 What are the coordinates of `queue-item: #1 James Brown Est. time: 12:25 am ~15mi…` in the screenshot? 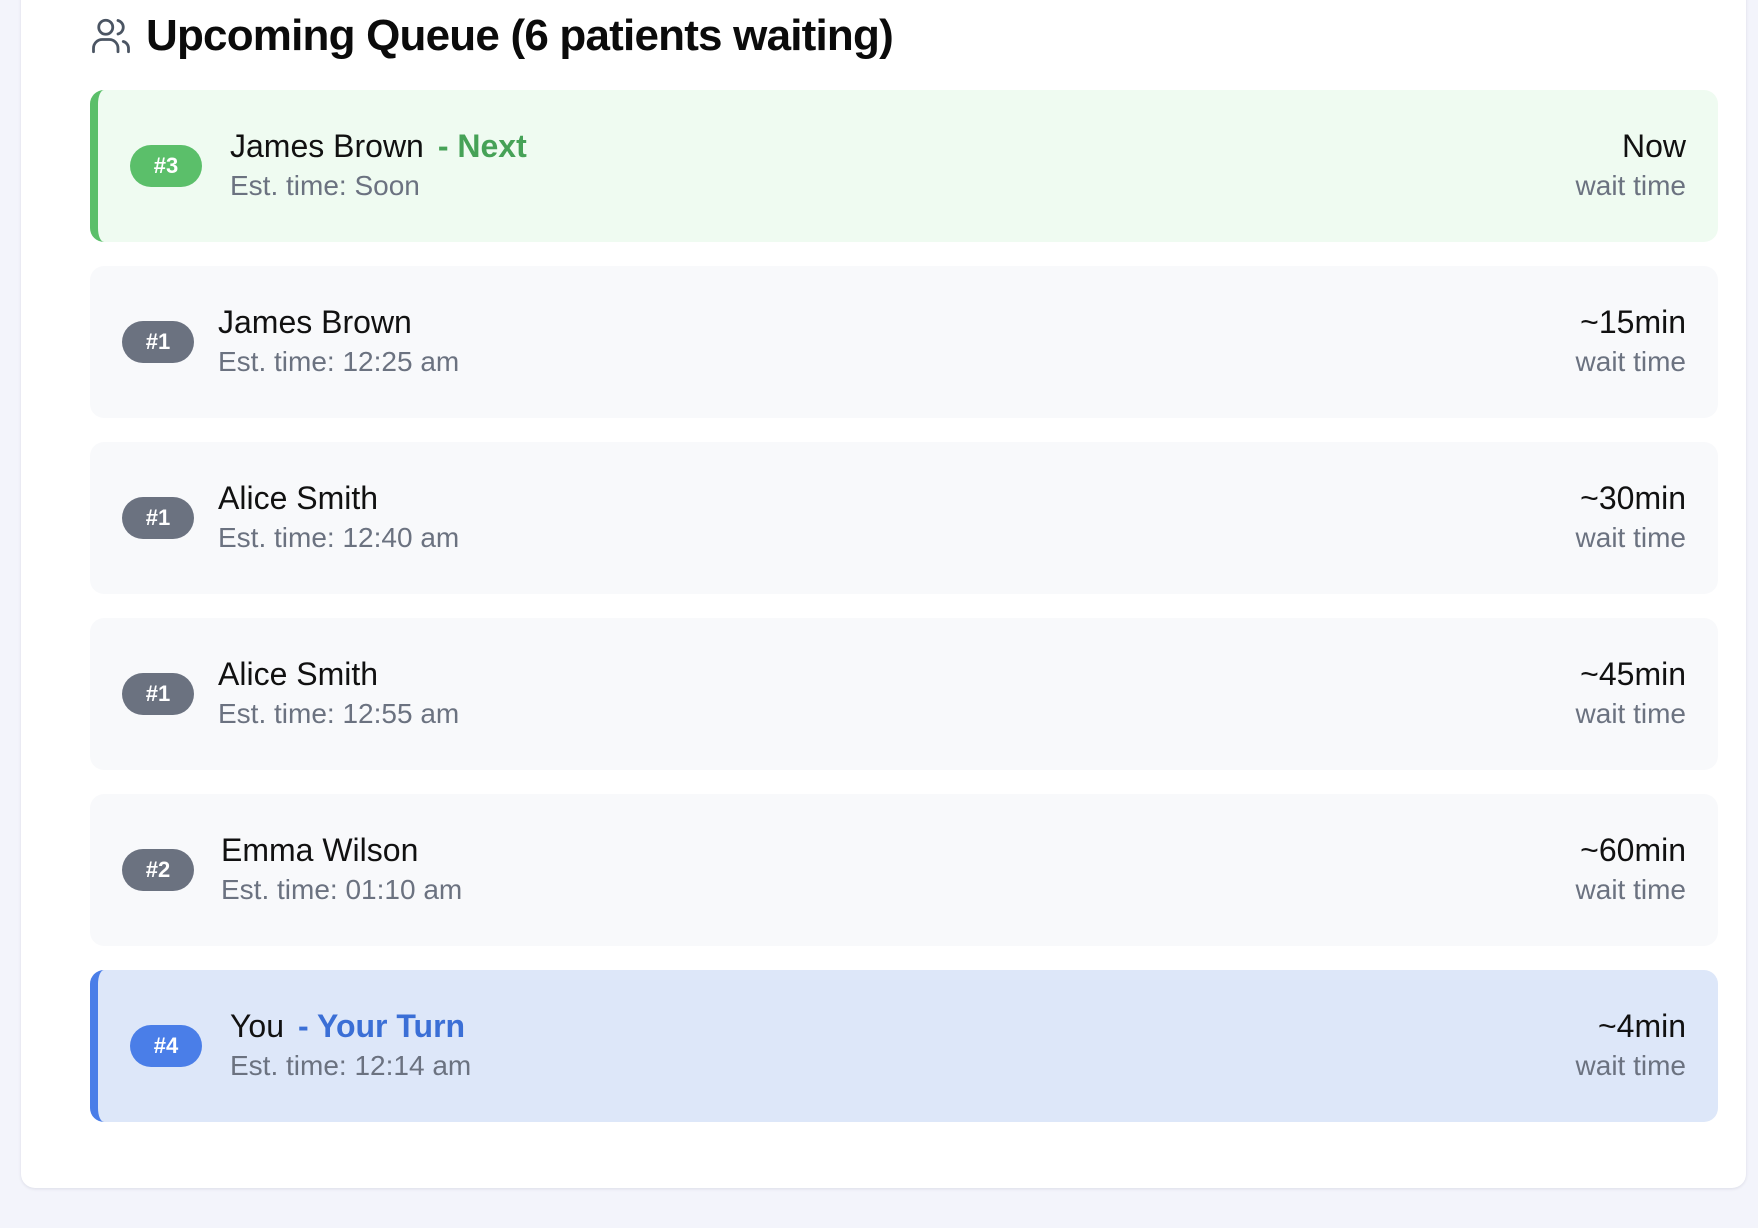 It's located at (904, 342).